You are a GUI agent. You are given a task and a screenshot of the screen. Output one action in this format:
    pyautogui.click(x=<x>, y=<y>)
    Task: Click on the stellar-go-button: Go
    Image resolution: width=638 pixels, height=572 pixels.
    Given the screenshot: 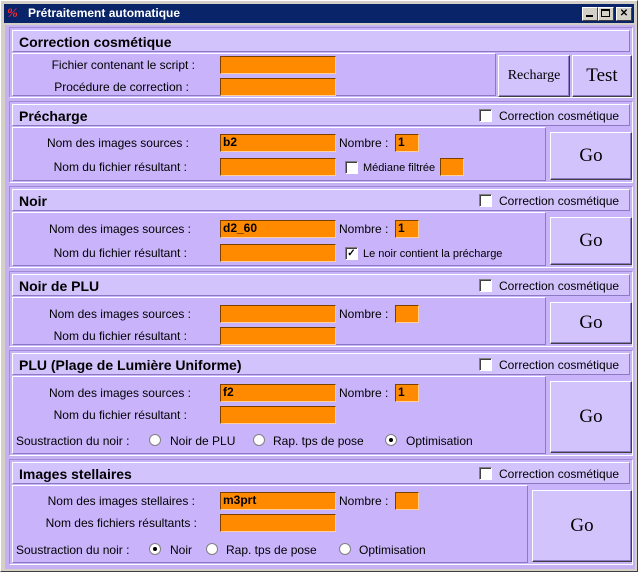 What is the action you would take?
    pyautogui.click(x=582, y=526)
    